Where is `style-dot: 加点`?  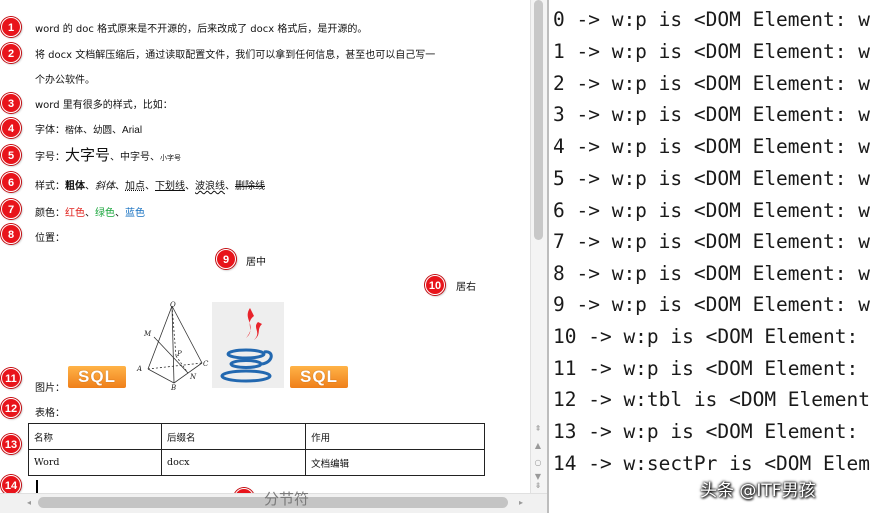 style-dot: 加点 is located at coordinates (135, 186).